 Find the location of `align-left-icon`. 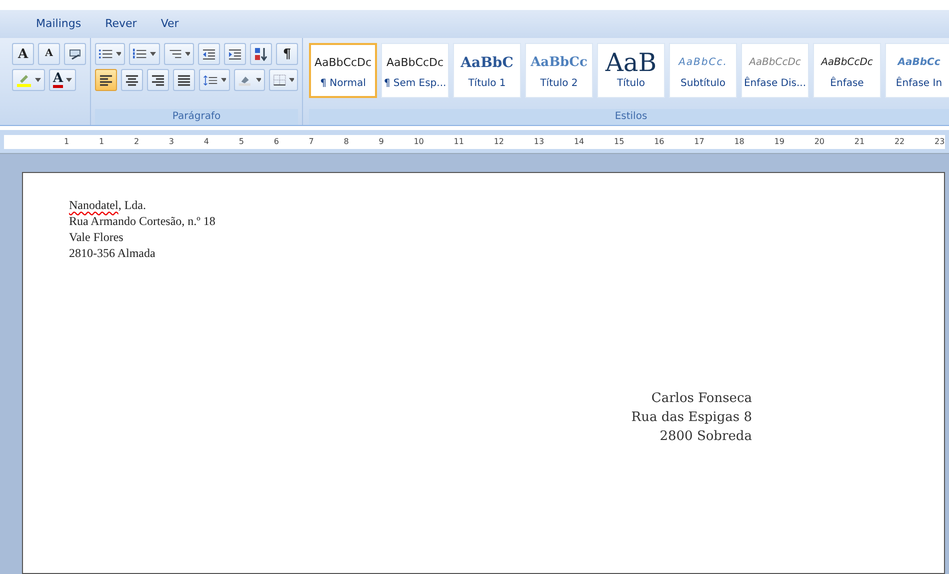

align-left-icon is located at coordinates (106, 80).